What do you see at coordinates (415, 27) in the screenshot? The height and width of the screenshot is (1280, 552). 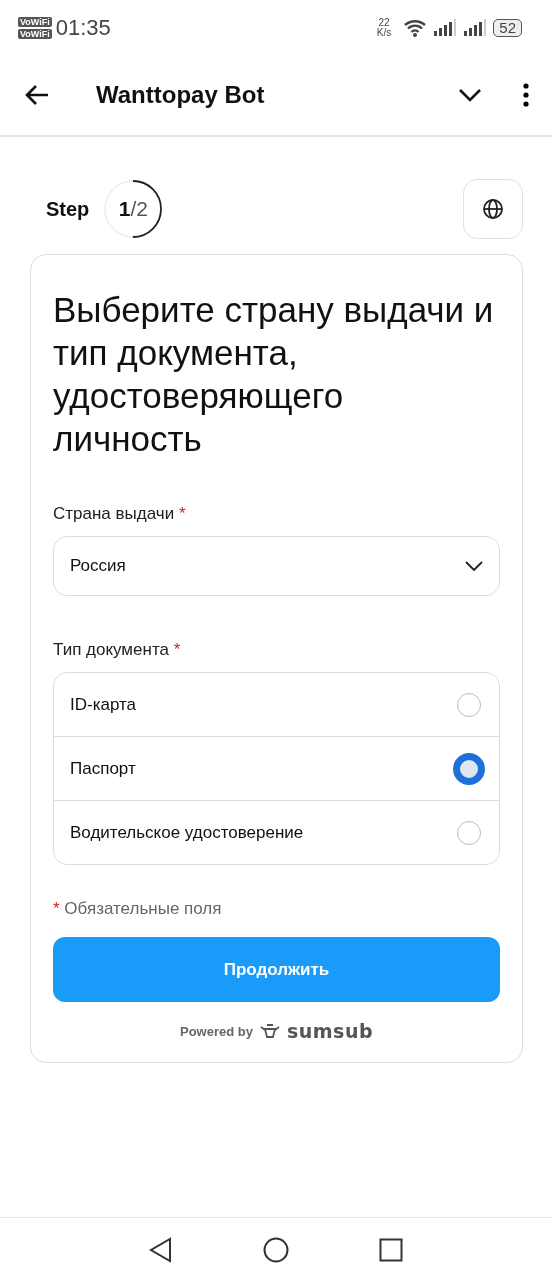 I see `wifi-icon` at bounding box center [415, 27].